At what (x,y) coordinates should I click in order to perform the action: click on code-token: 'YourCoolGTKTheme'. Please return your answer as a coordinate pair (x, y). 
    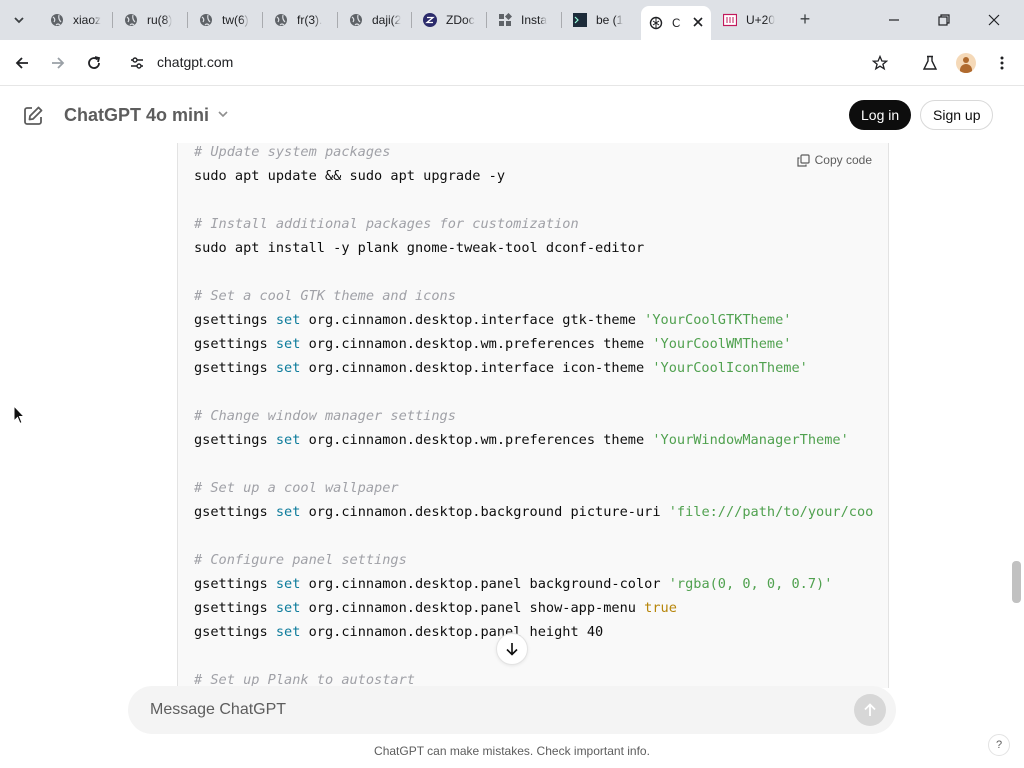
    Looking at the image, I should click on (718, 320).